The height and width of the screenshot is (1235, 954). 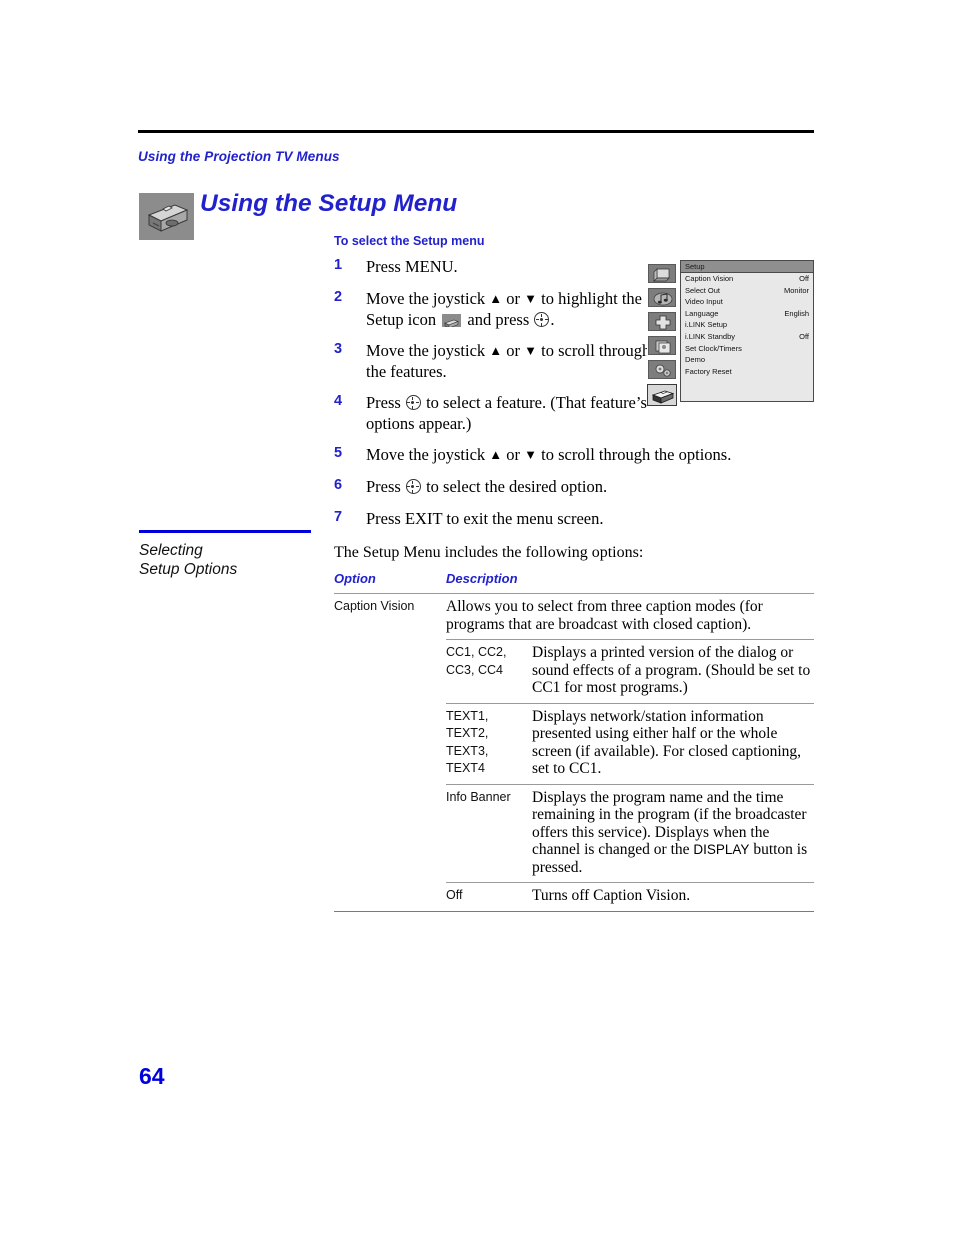 I want to click on step-number: 3, so click(x=338, y=349).